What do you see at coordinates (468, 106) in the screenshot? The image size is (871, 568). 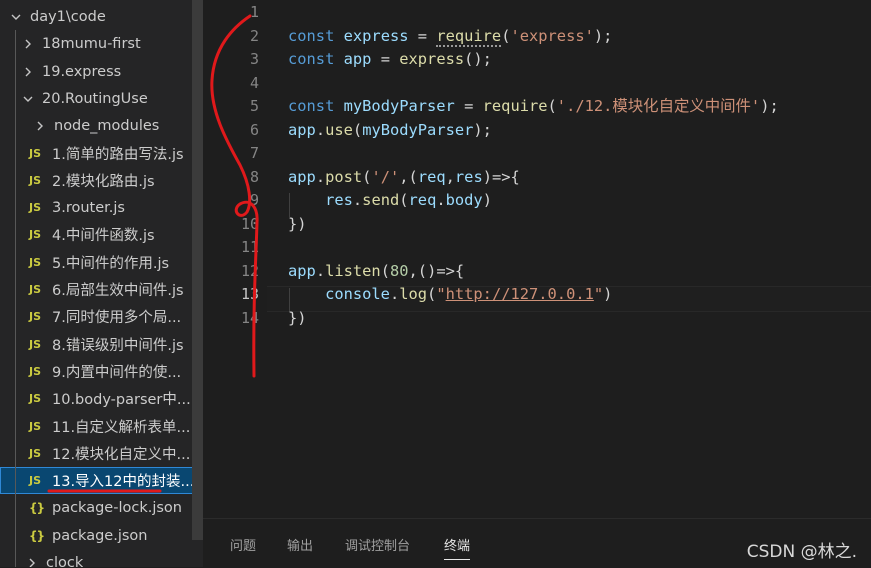 I see `code-token: =` at bounding box center [468, 106].